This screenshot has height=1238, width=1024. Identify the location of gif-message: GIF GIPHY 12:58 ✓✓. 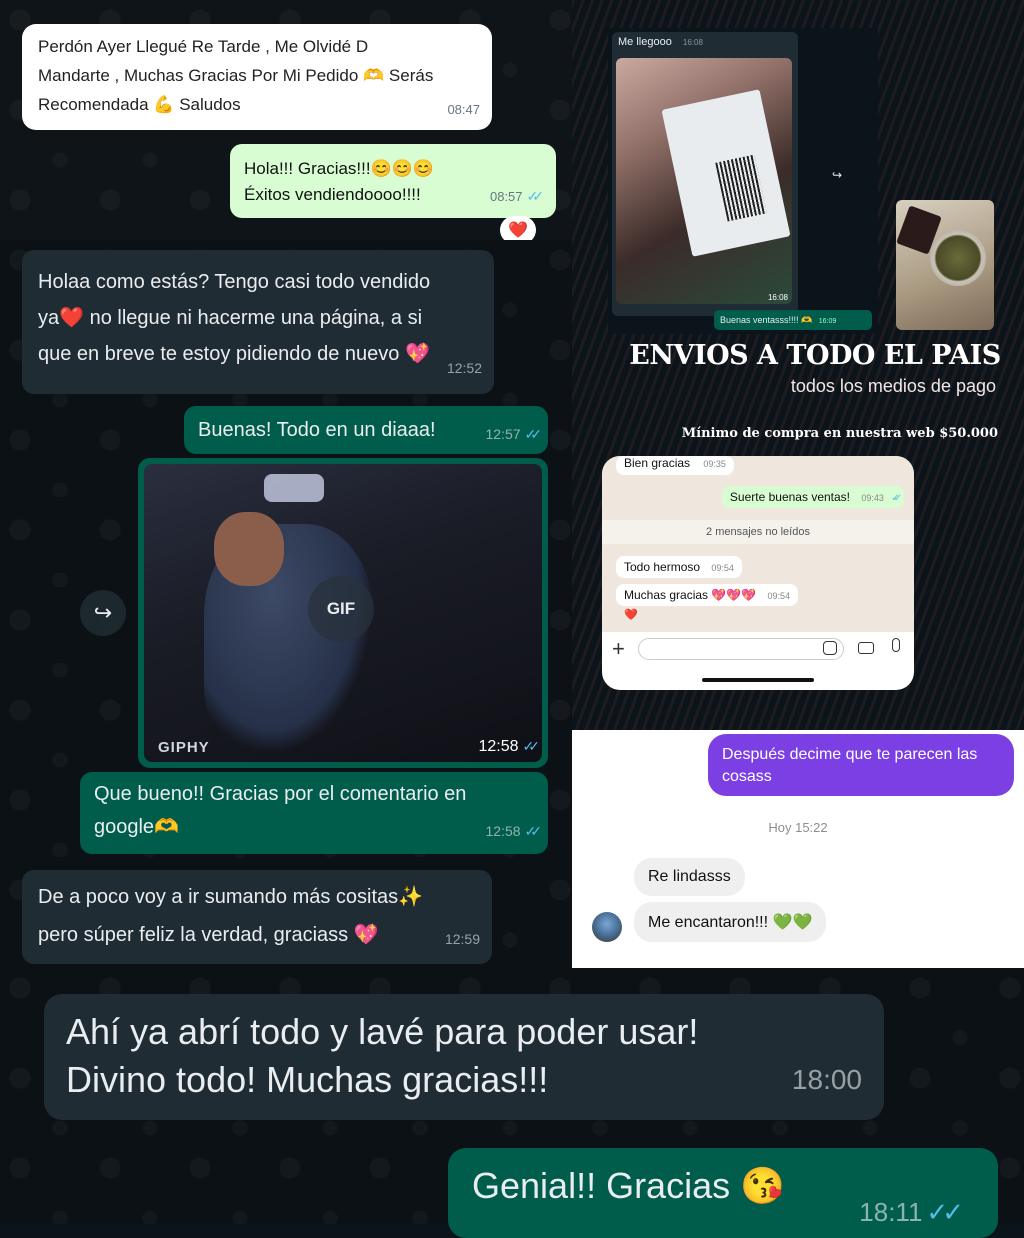
(343, 613).